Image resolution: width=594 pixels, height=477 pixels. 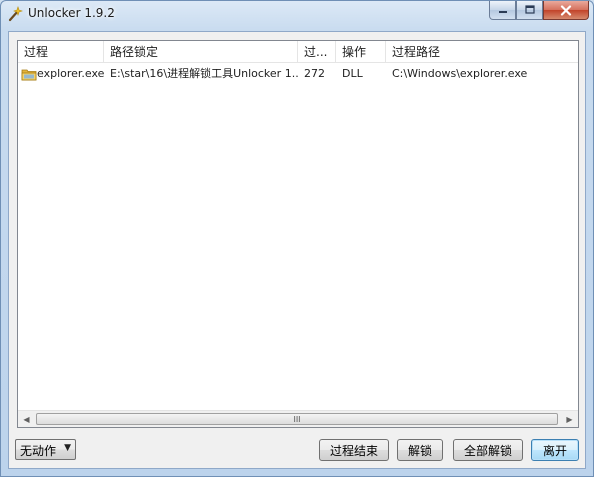 I want to click on minimize-button, so click(x=502, y=10).